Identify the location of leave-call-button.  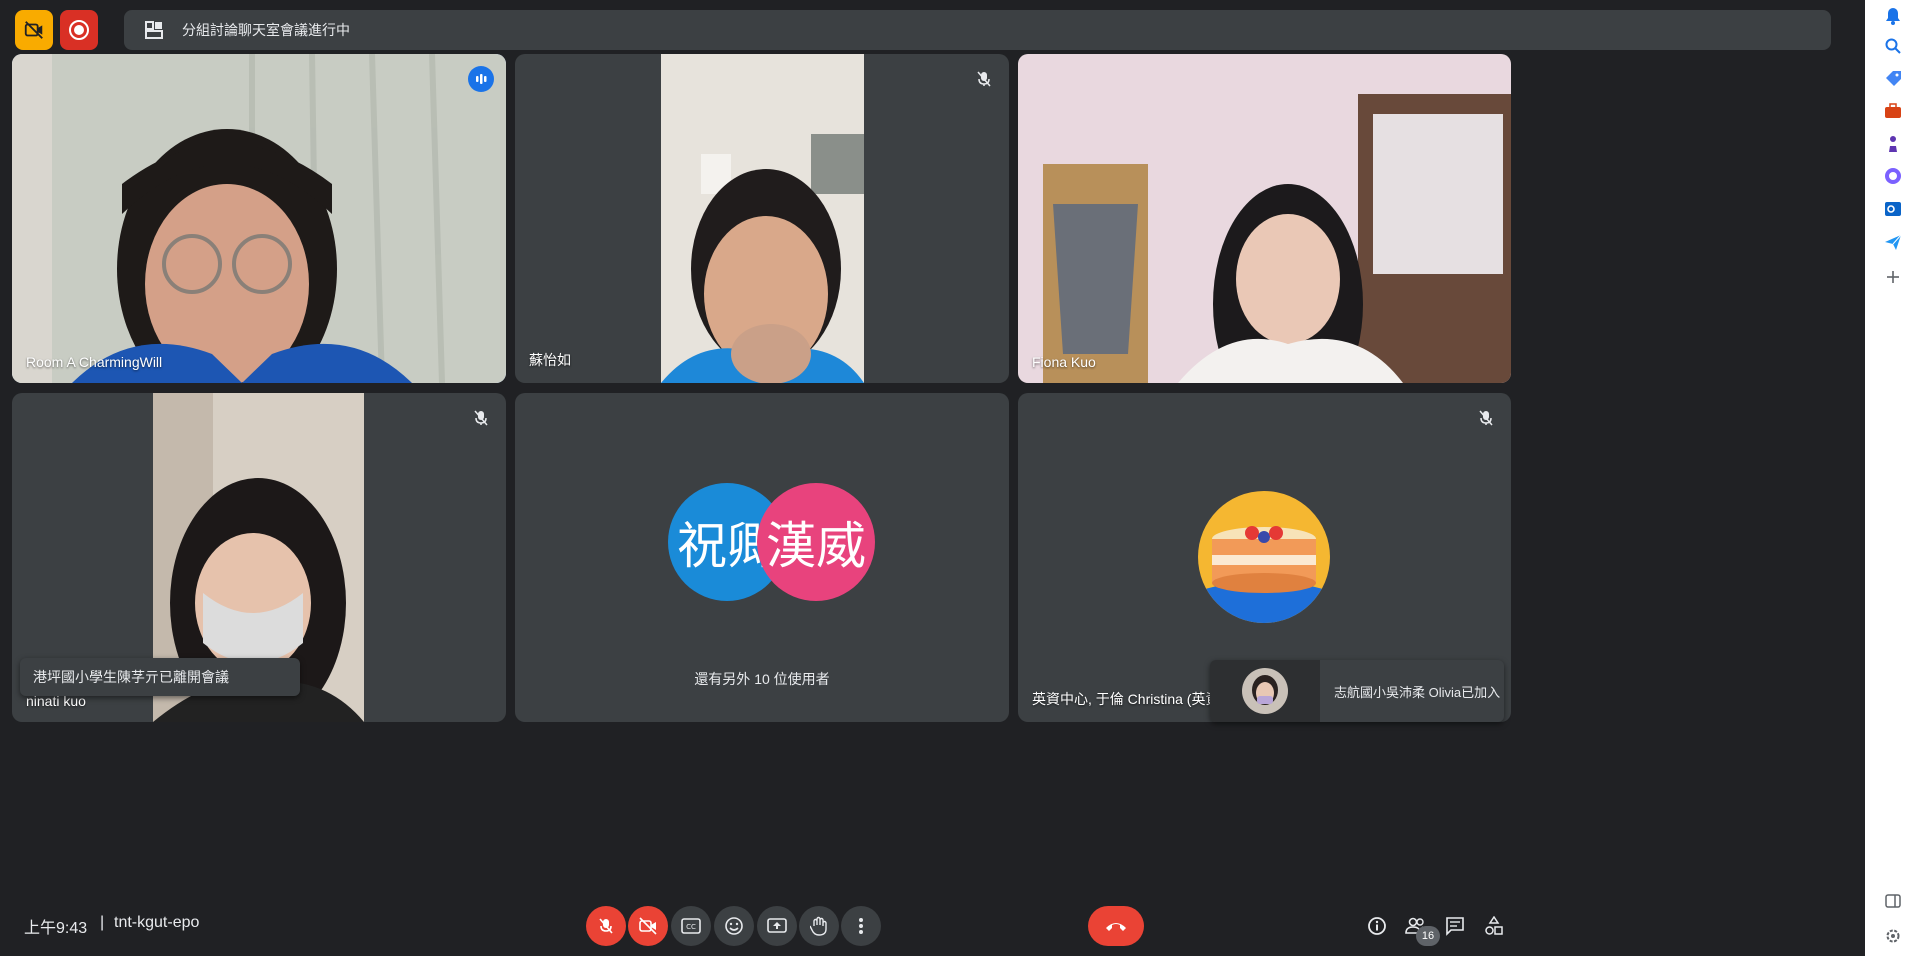
(1116, 926).